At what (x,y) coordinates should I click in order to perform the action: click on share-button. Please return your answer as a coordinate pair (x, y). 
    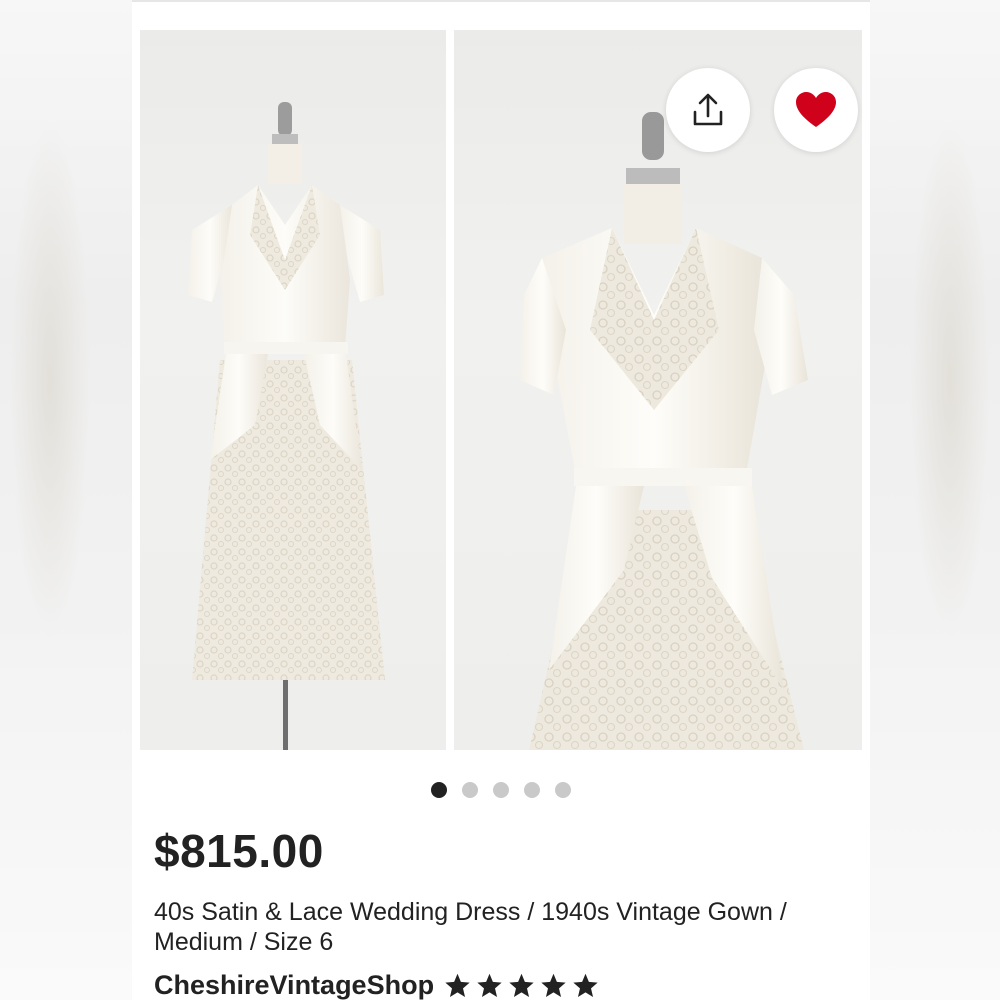
    Looking at the image, I should click on (708, 110).